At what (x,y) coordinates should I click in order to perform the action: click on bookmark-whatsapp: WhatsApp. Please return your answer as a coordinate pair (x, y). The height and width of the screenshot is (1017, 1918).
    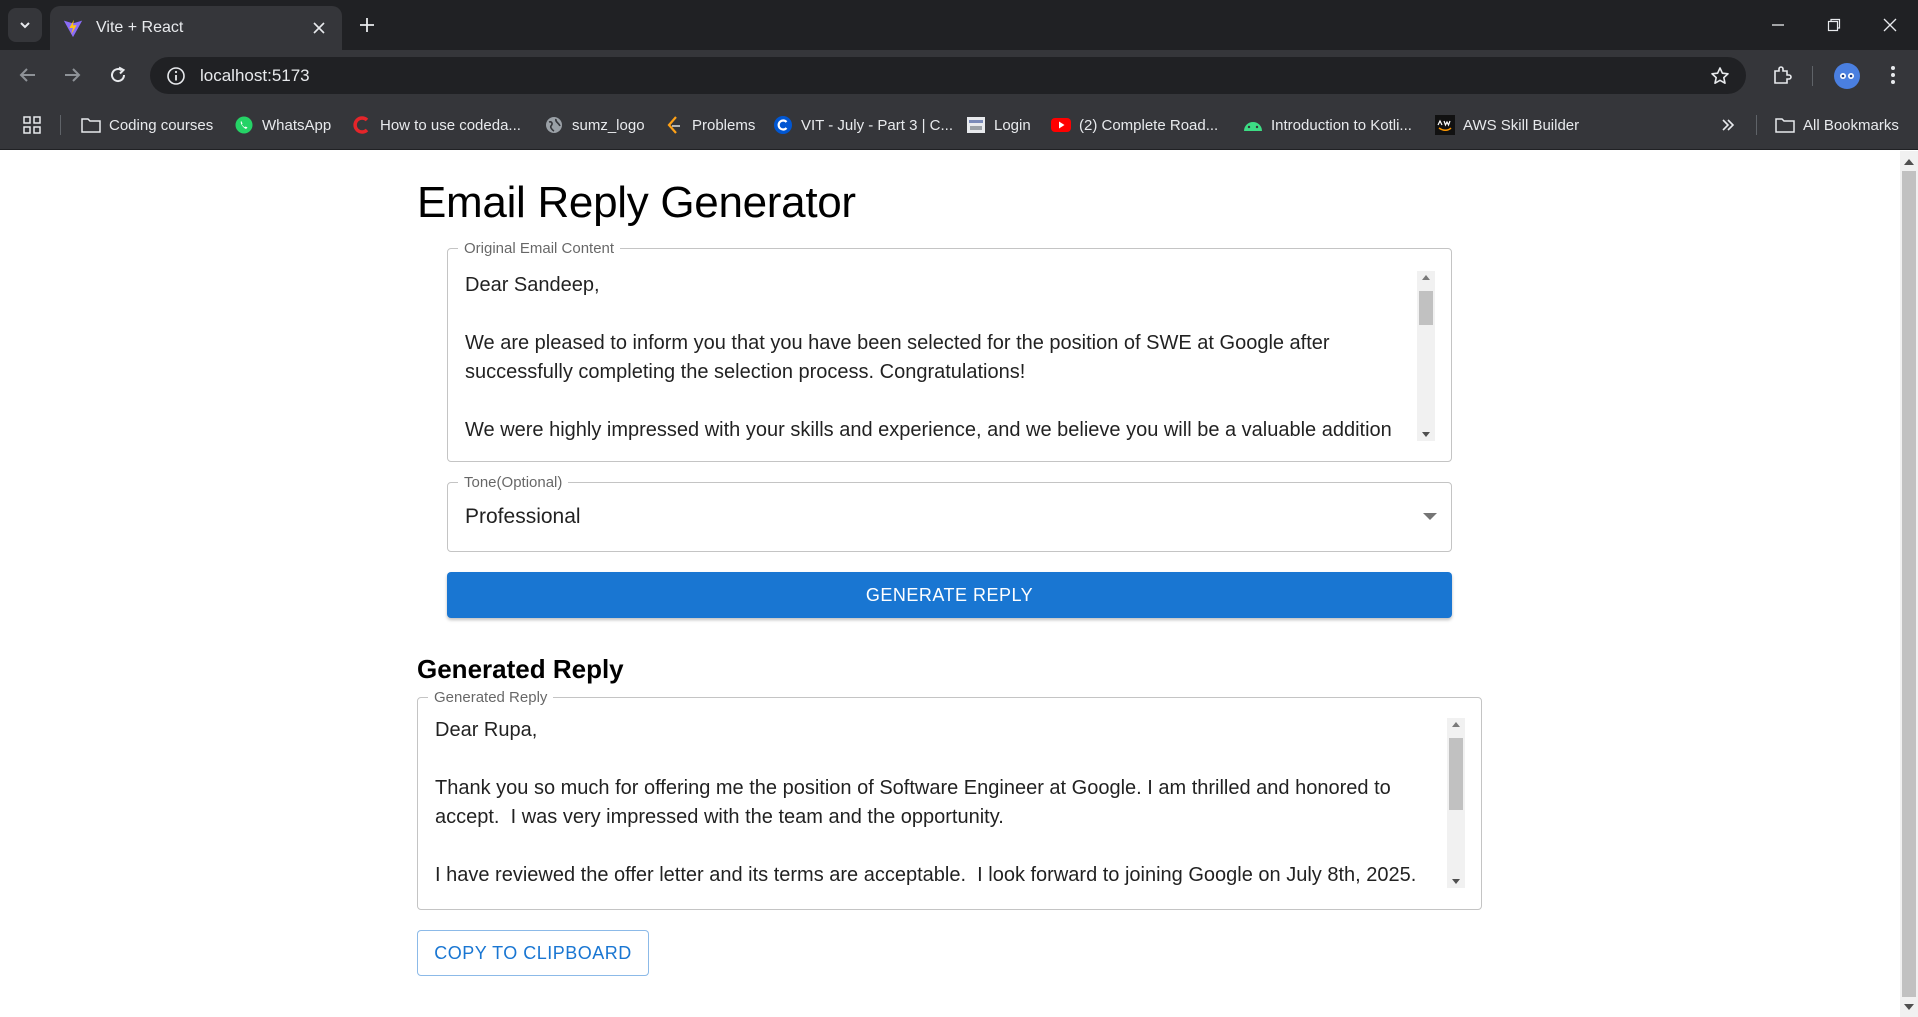
    Looking at the image, I should click on (282, 125).